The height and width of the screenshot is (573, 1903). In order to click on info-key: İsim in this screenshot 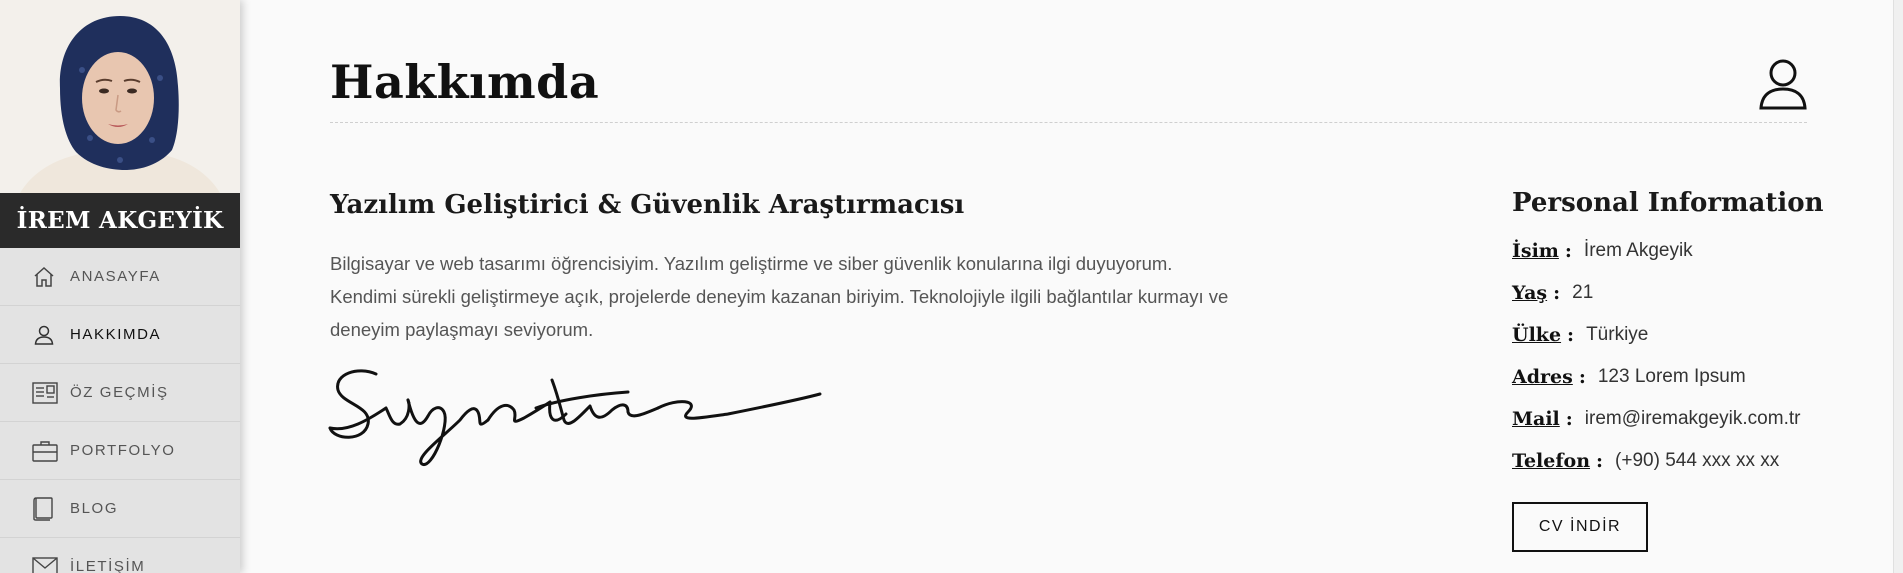, I will do `click(1535, 251)`.